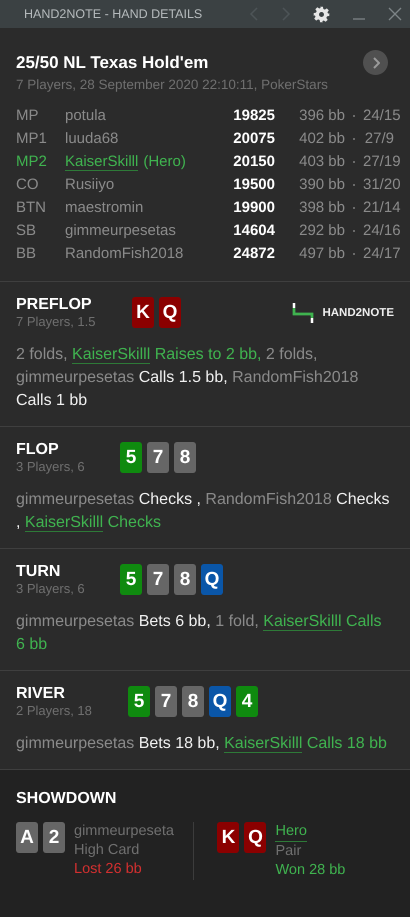 The image size is (410, 917). What do you see at coordinates (253, 253) in the screenshot?
I see `stack-cell-text: 24872` at bounding box center [253, 253].